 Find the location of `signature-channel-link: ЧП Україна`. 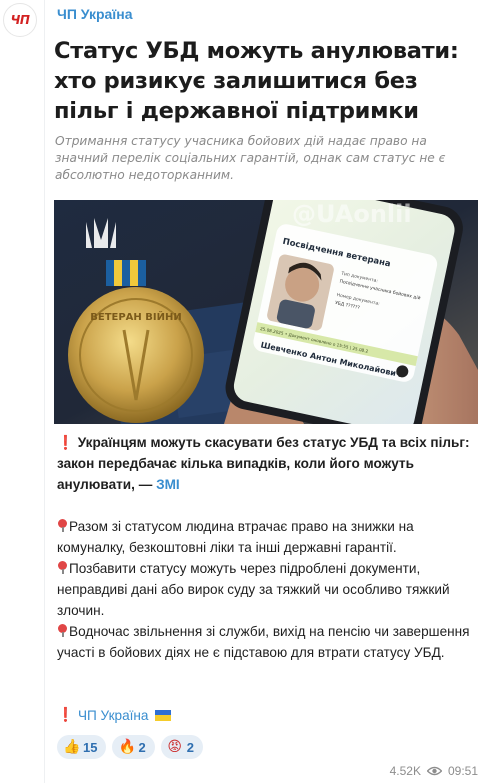

signature-channel-link: ЧП Україна is located at coordinates (113, 715).